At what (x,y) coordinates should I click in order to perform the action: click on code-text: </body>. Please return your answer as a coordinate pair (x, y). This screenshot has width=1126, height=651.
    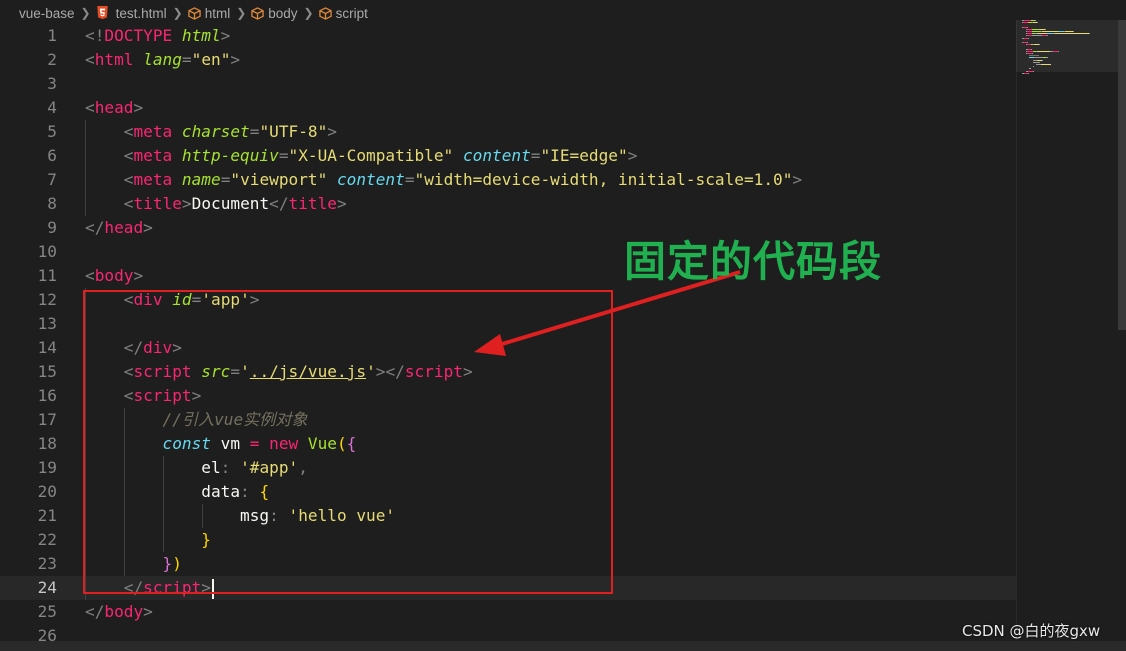
    Looking at the image, I should click on (119, 612).